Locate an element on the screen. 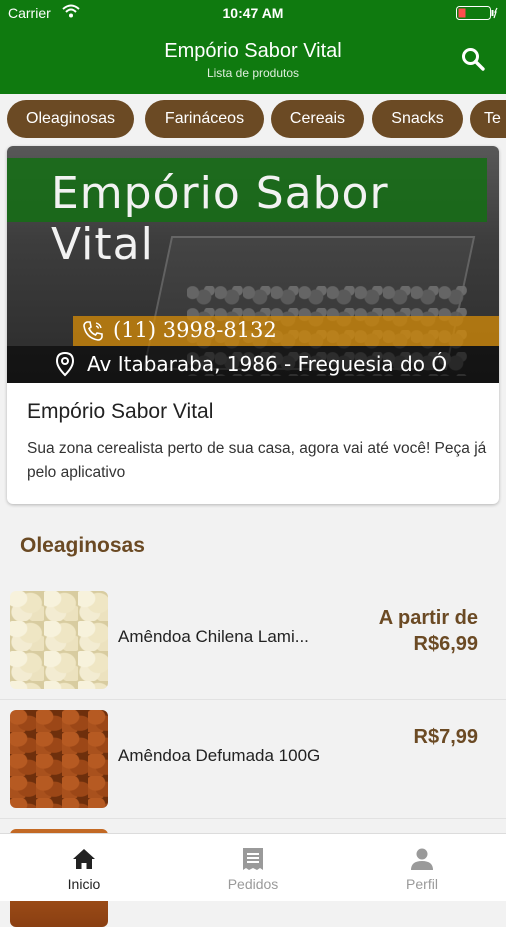 The width and height of the screenshot is (506, 927). receipt-icon is located at coordinates (253, 859).